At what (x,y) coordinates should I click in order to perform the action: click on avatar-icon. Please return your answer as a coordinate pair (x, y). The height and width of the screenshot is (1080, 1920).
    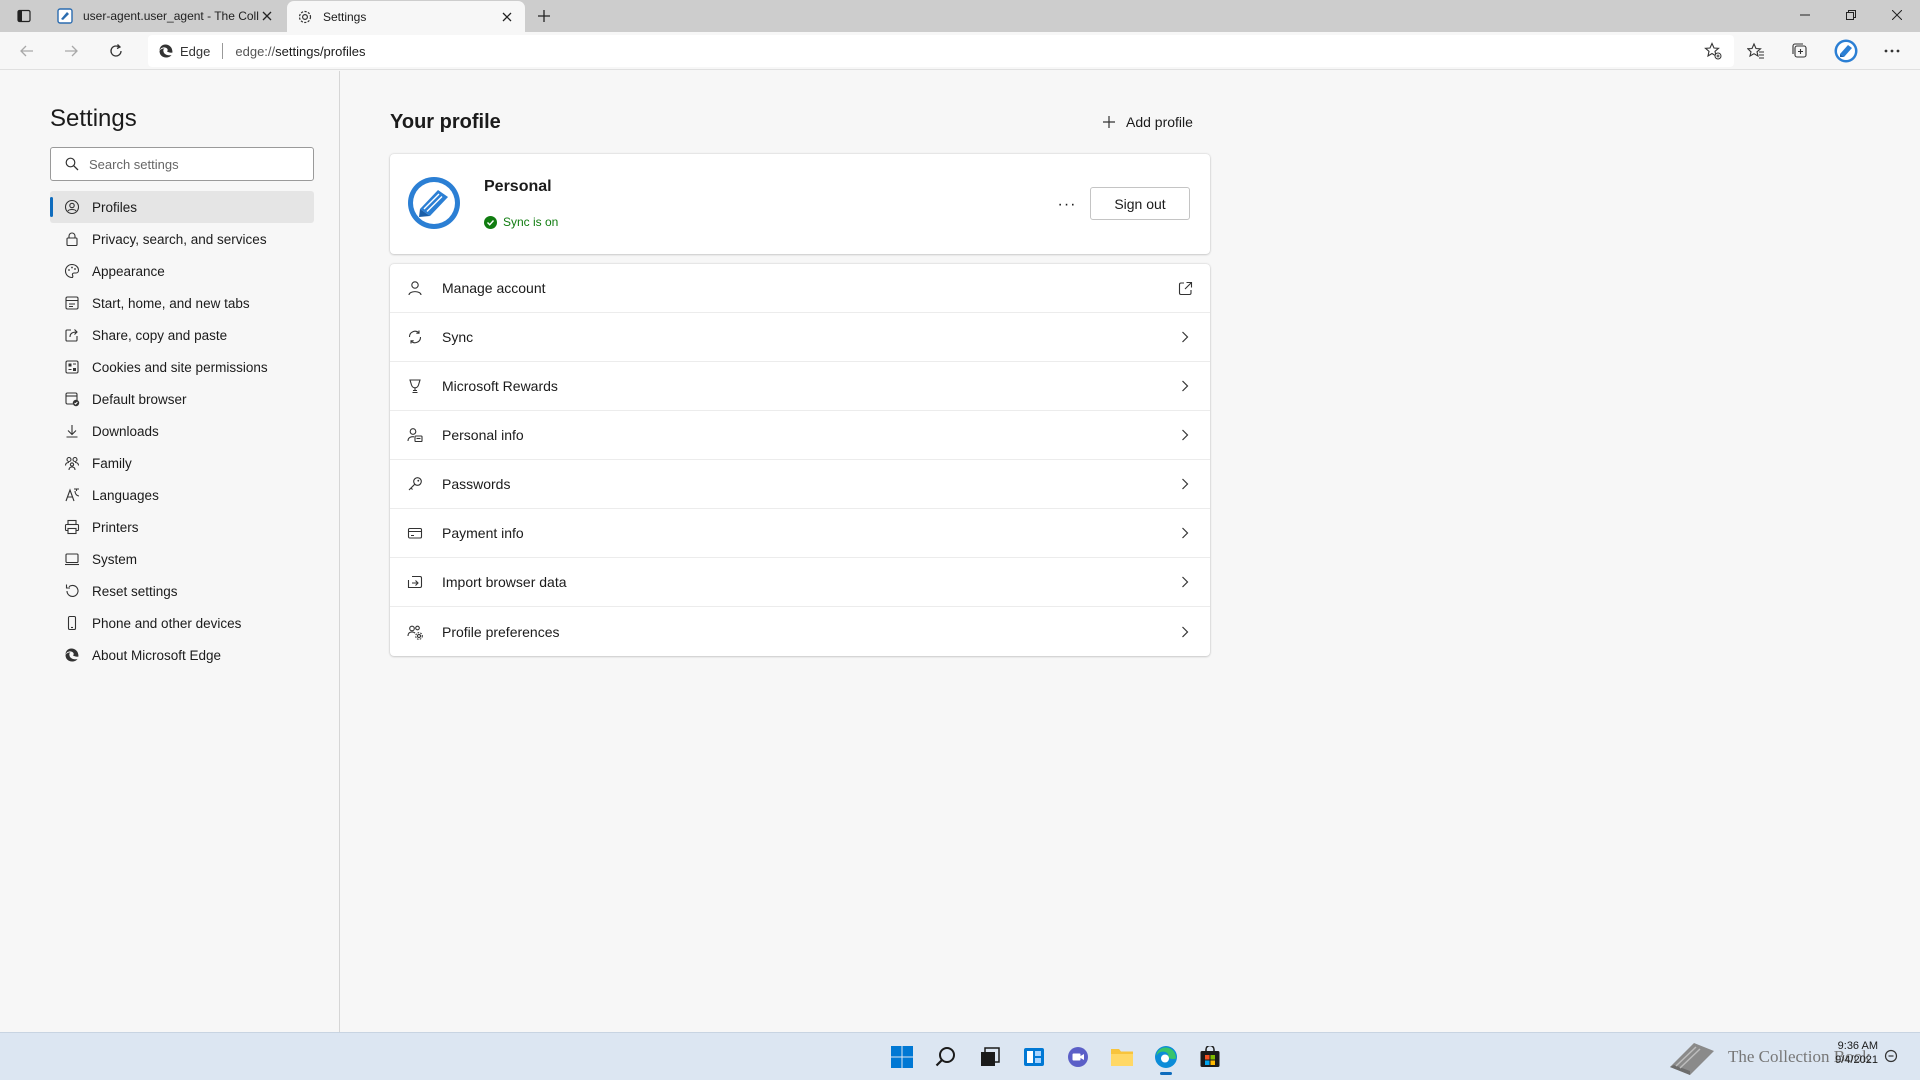
    Looking at the image, I should click on (1846, 51).